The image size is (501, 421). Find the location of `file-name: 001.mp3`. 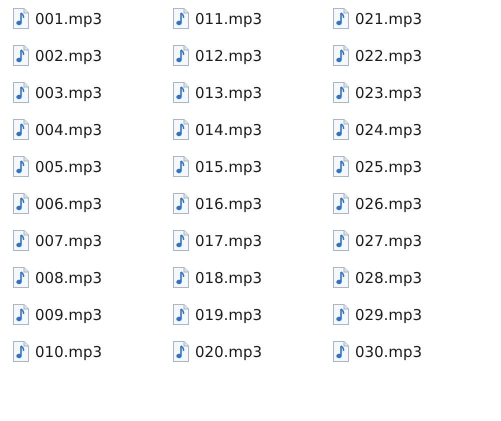

file-name: 001.mp3 is located at coordinates (68, 19).